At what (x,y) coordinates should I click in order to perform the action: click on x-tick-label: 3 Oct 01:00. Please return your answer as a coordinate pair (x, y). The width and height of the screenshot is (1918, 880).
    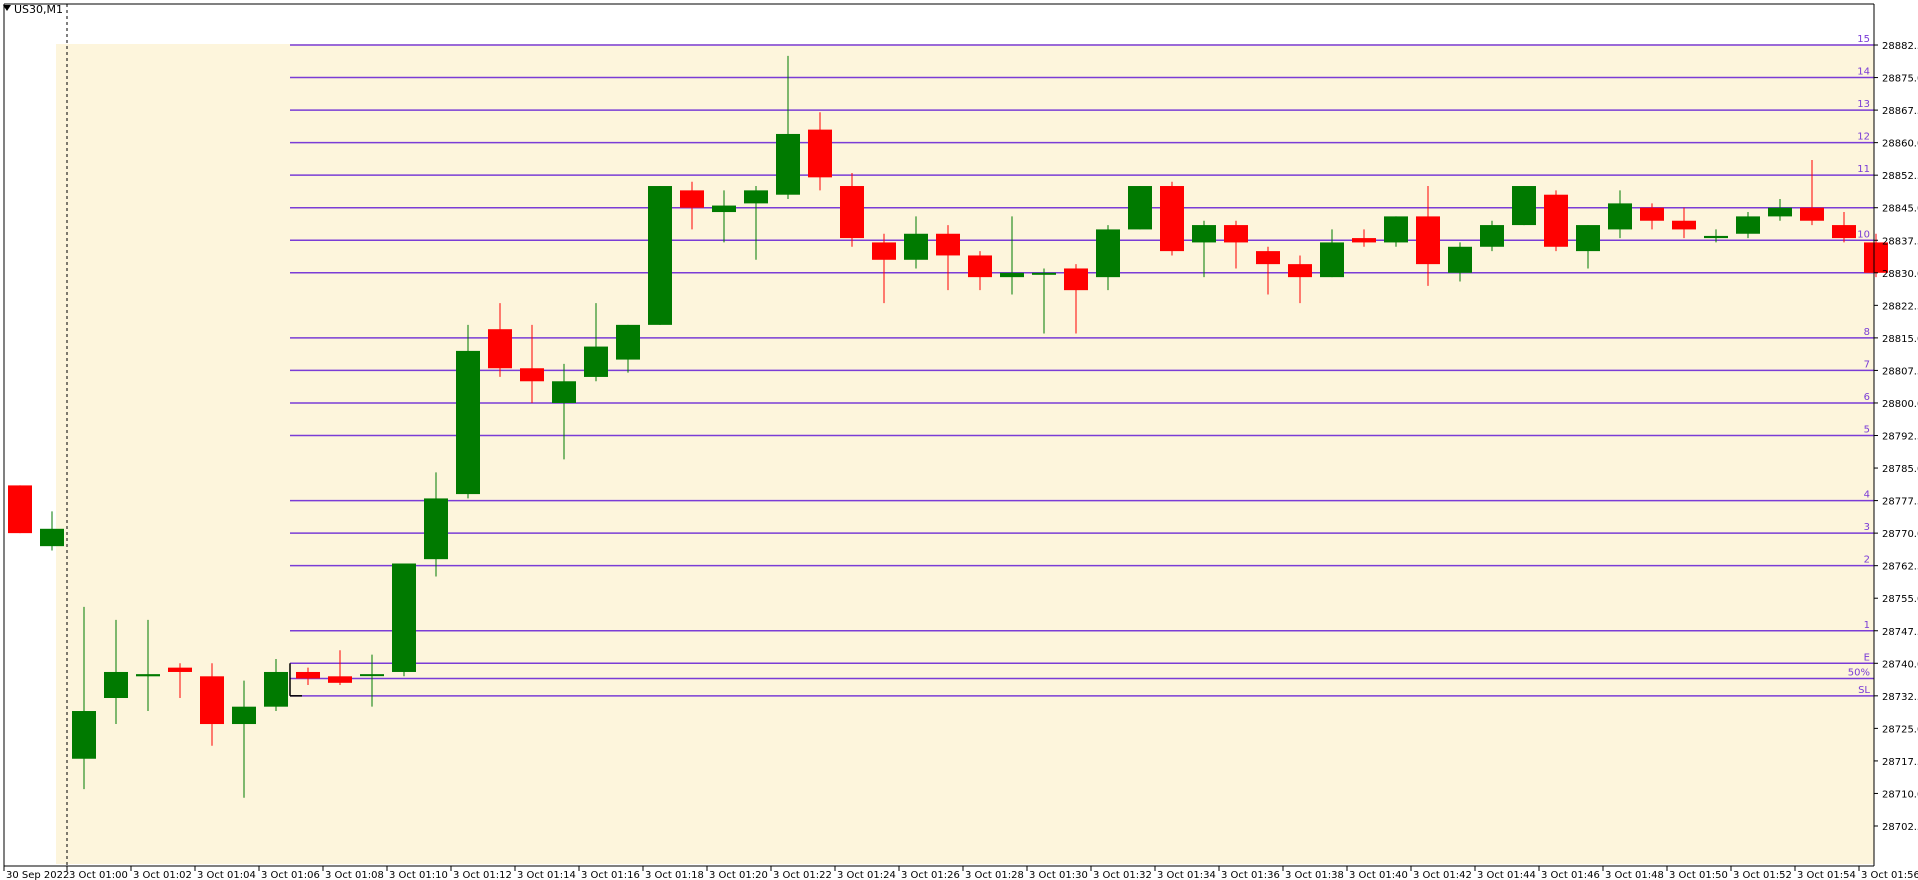
    Looking at the image, I should click on (98, 875).